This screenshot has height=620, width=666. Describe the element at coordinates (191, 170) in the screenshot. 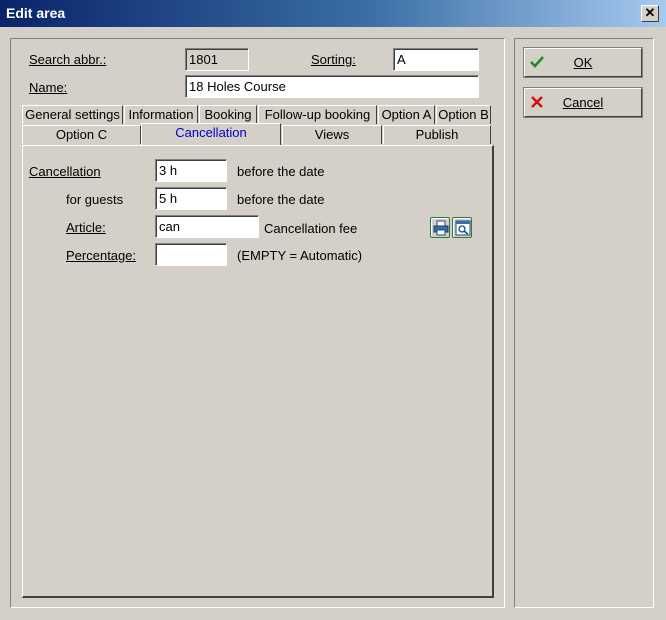

I see `cancellation-hours-field: 3 h` at that location.